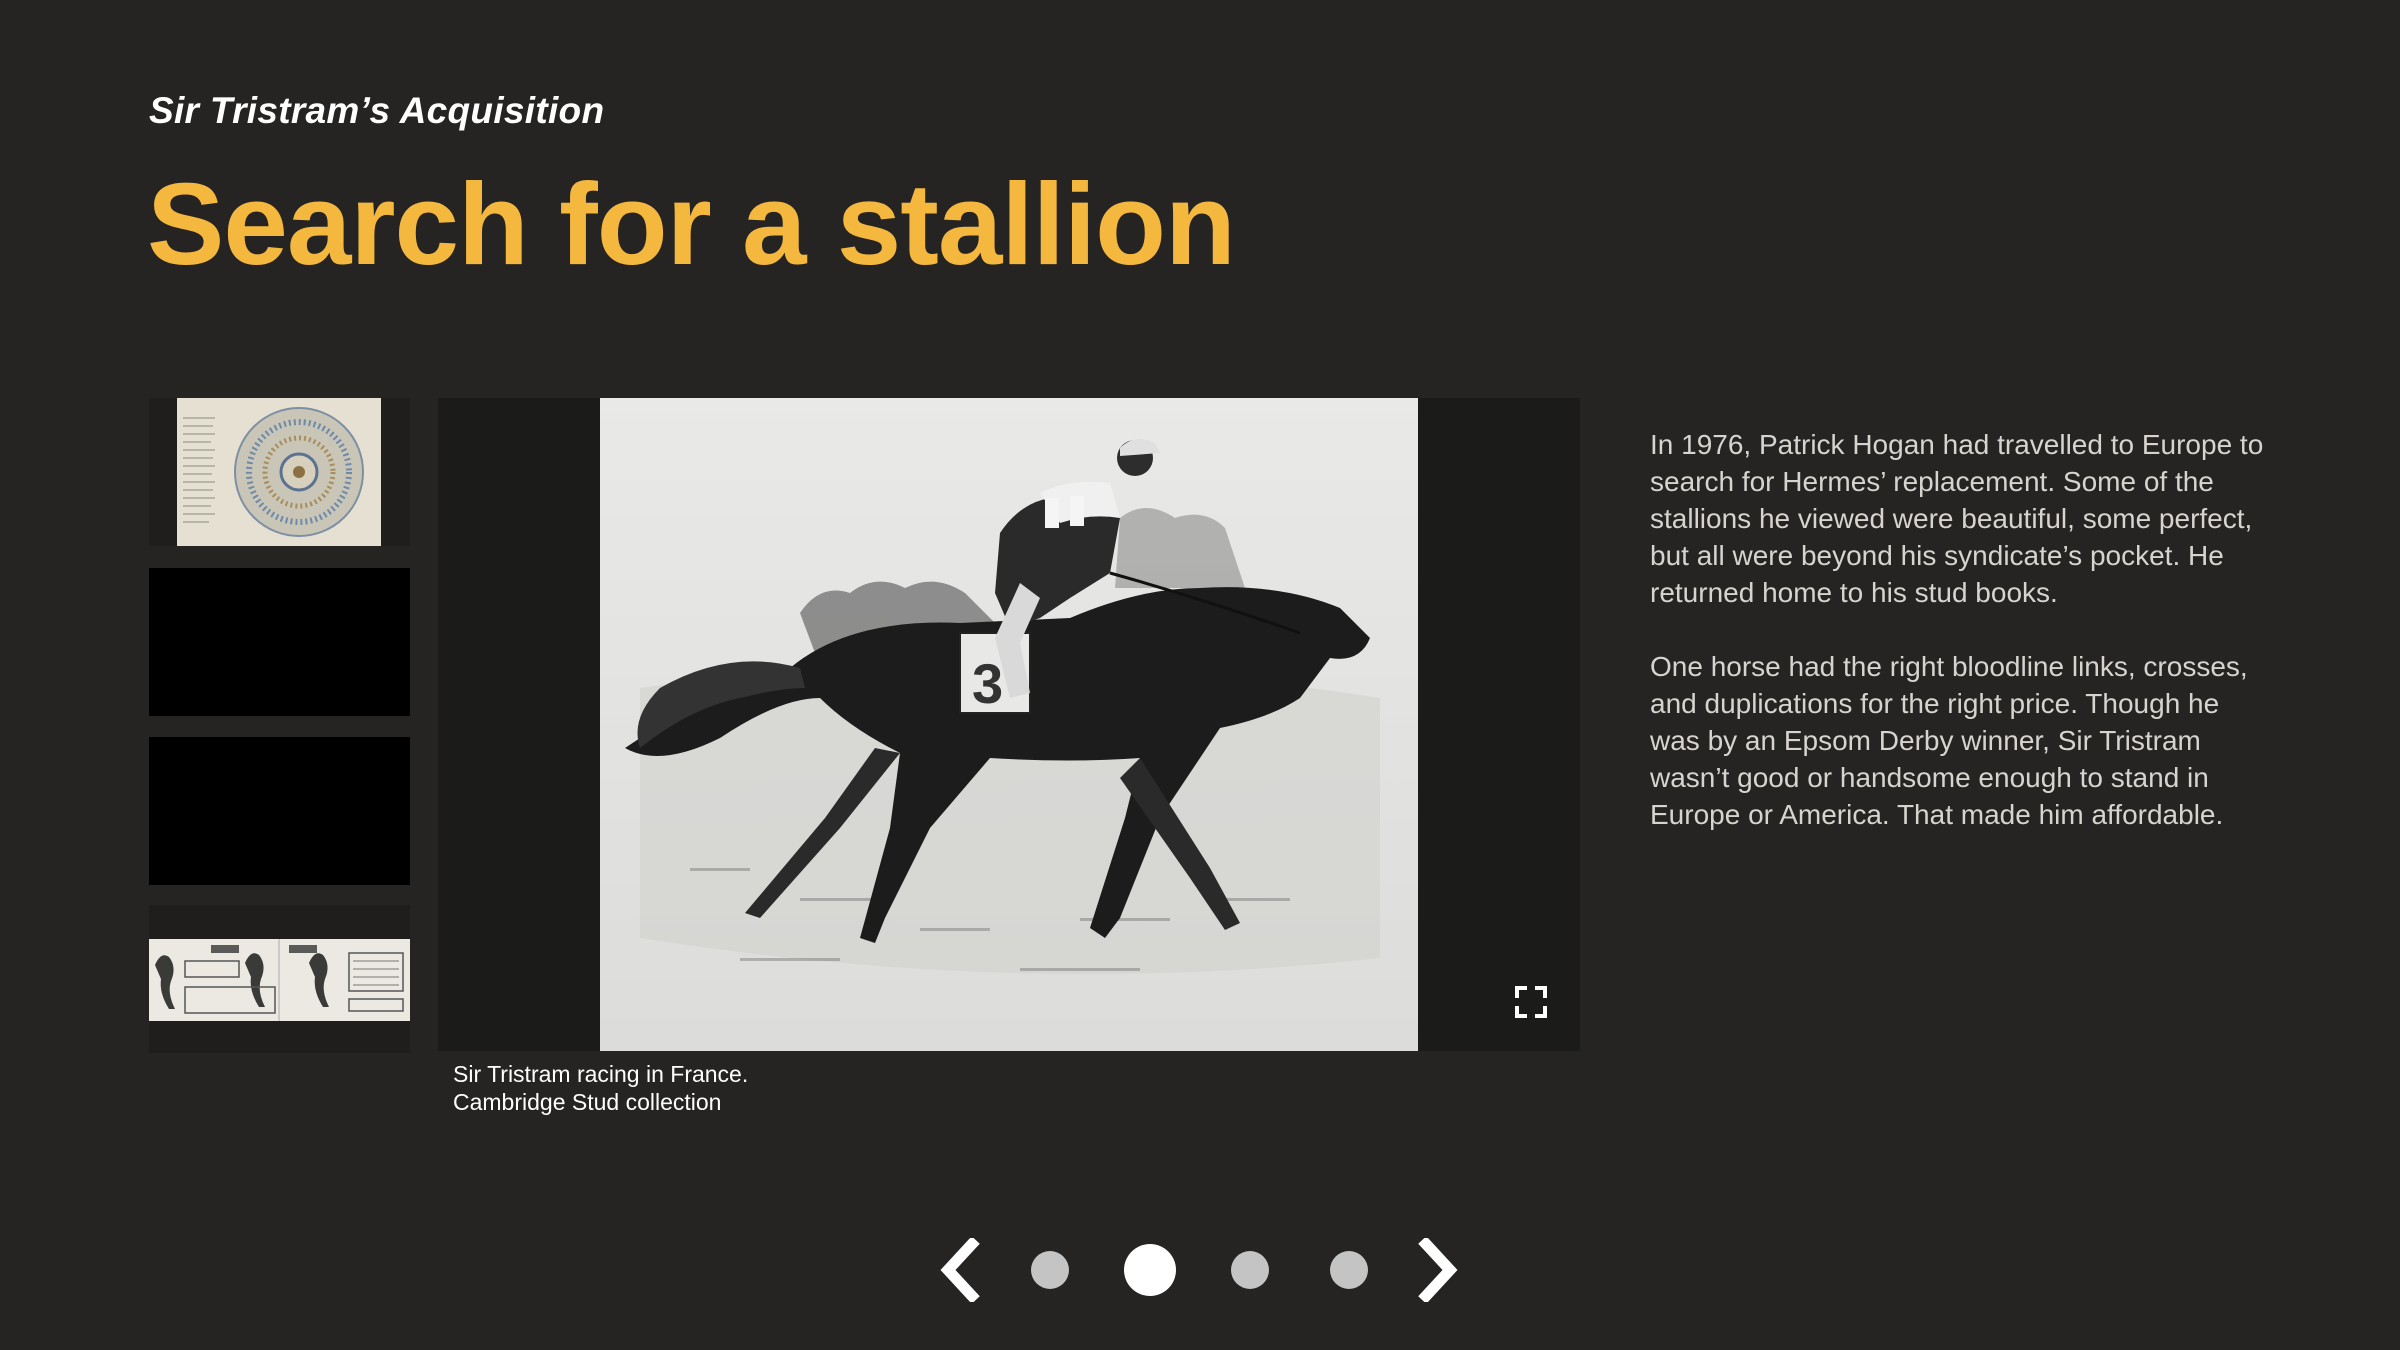 Image resolution: width=2400 pixels, height=1350 pixels. I want to click on pagination, so click(1200, 1270).